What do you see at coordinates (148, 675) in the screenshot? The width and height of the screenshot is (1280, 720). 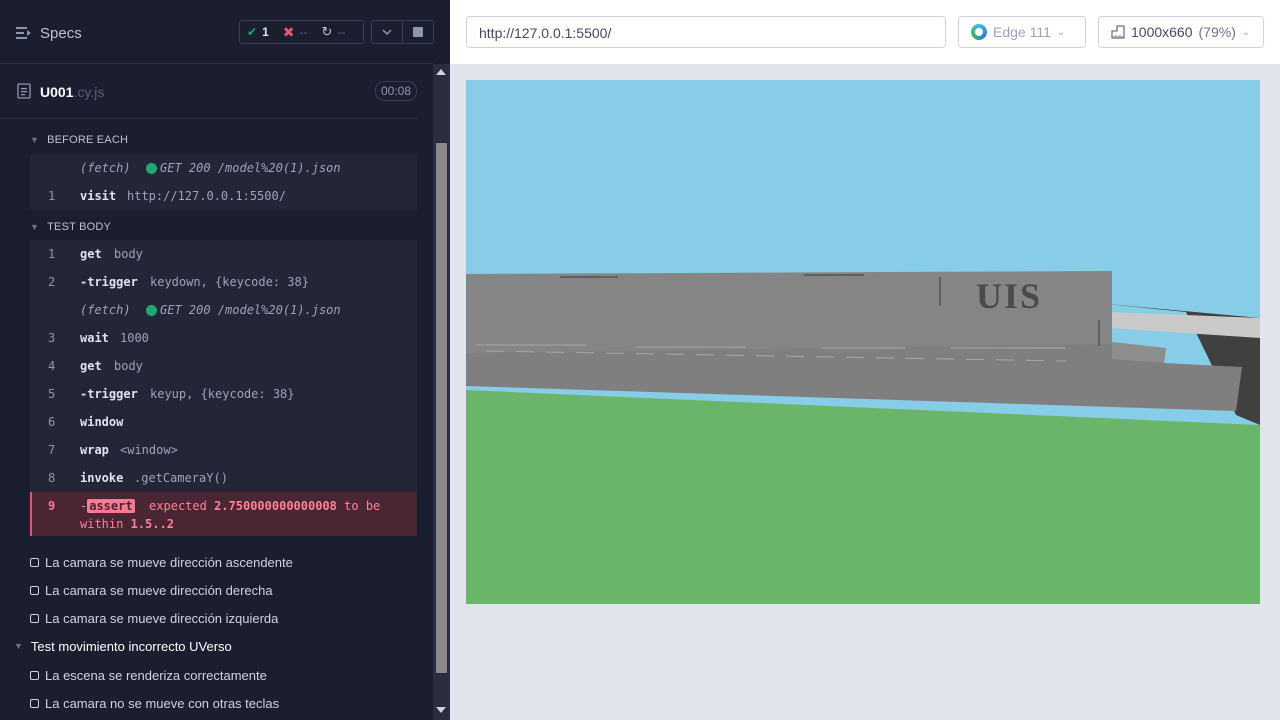 I see `test-item: La escena se renderiza correctamente` at bounding box center [148, 675].